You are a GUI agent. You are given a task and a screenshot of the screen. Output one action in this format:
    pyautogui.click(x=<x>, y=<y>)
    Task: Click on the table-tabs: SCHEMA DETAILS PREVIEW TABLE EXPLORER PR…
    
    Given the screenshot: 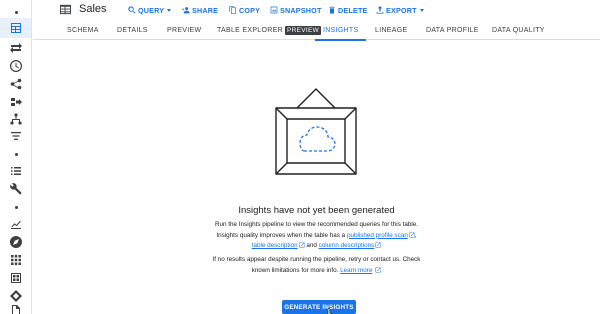 What is the action you would take?
    pyautogui.click(x=316, y=30)
    